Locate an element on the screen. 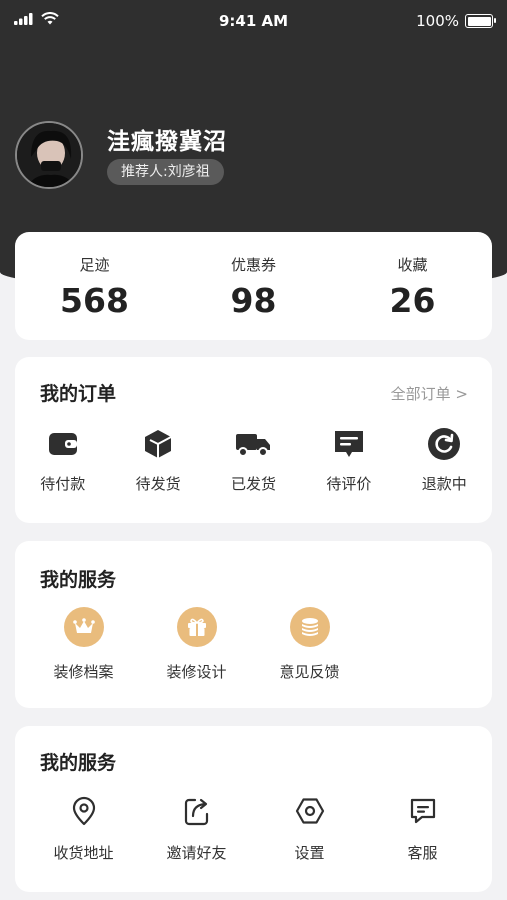 The height and width of the screenshot is (900, 507). order-label: 待发货 is located at coordinates (158, 484).